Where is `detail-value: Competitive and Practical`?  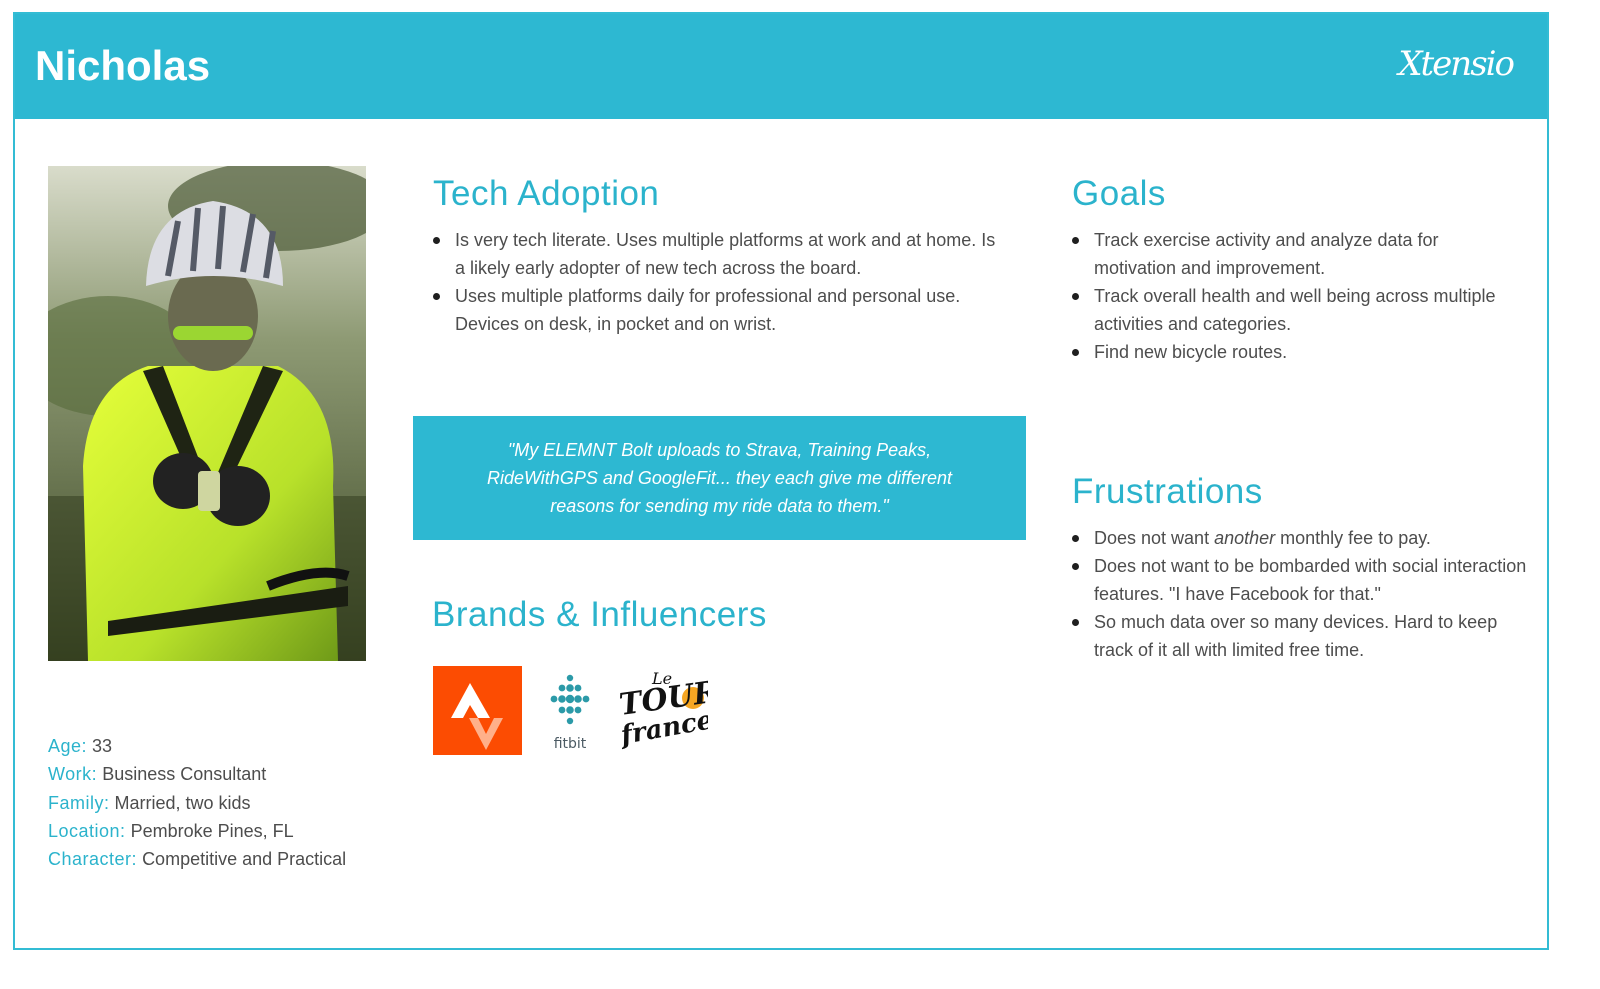 detail-value: Competitive and Practical is located at coordinates (244, 859).